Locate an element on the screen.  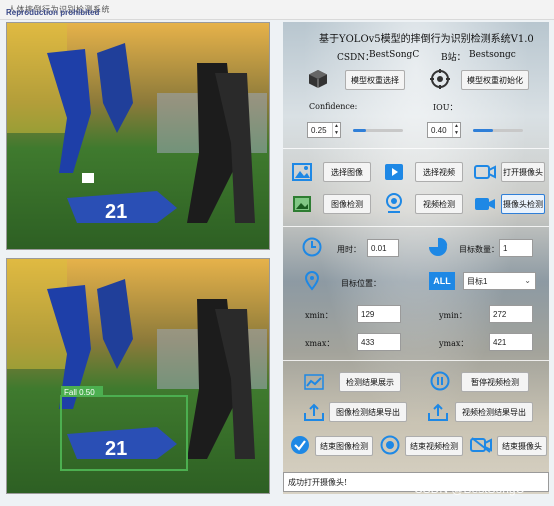
iou-spinbox: 0.40 ▲ ▼ is located at coordinates (444, 130).